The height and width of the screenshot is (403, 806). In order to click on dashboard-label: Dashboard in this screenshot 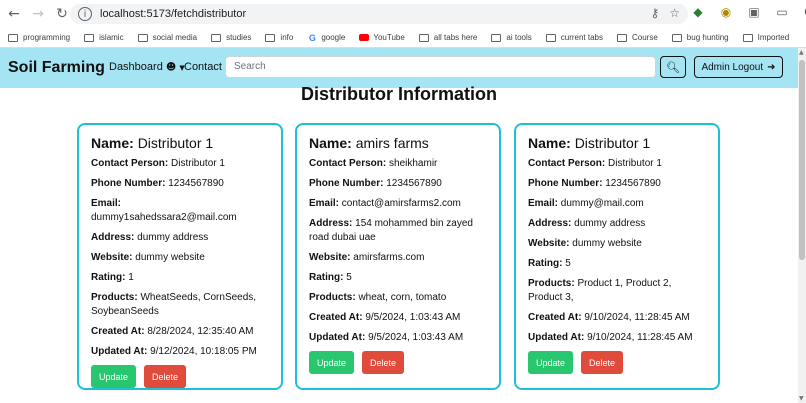, I will do `click(136, 67)`.